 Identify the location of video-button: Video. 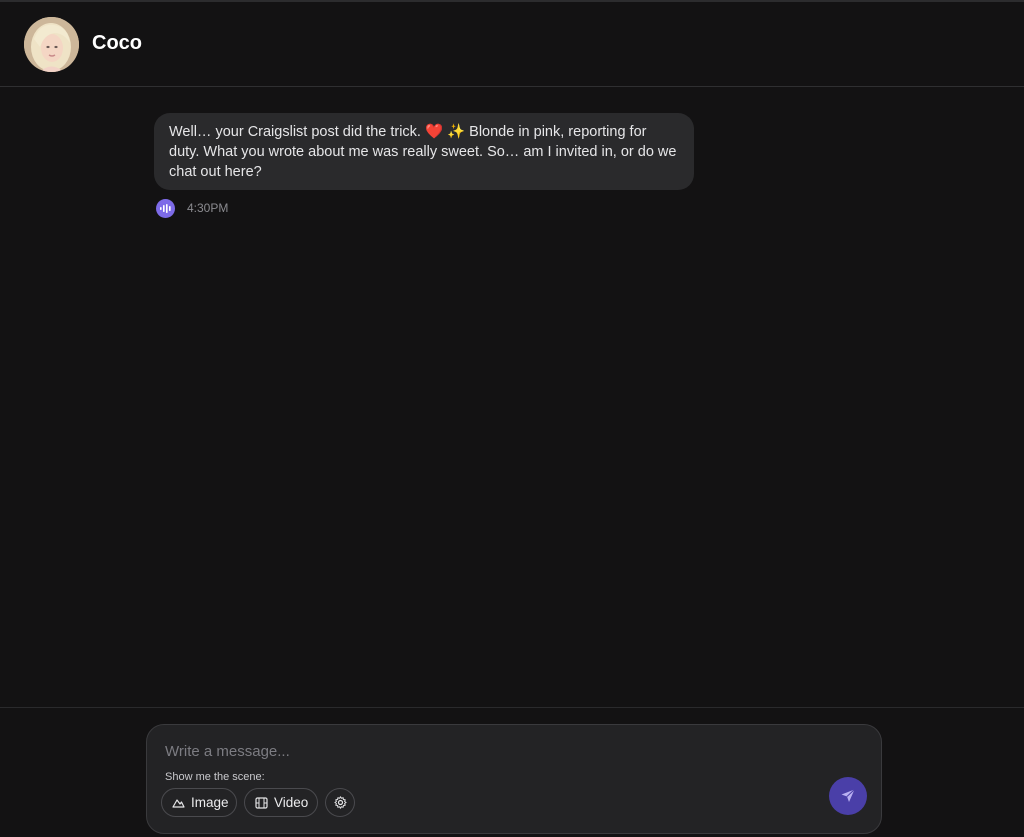
(281, 802).